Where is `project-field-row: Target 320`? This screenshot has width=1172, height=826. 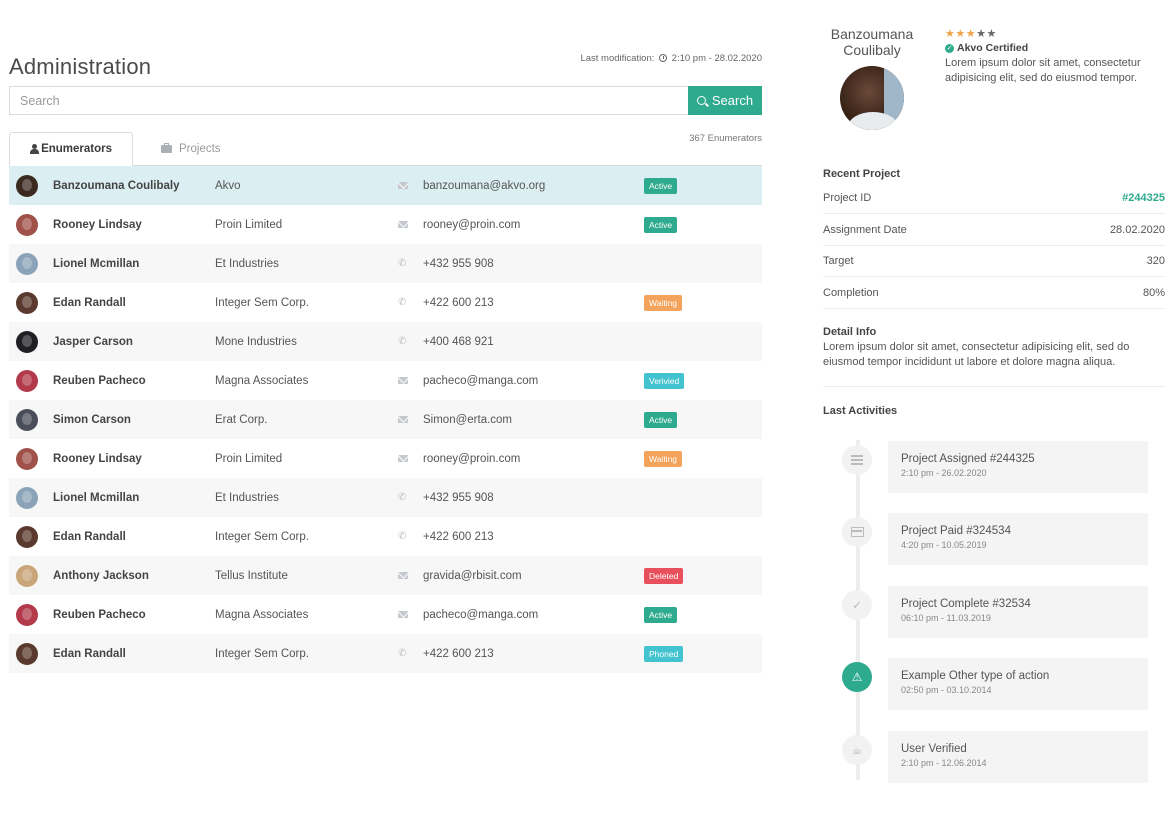 project-field-row: Target 320 is located at coordinates (994, 261).